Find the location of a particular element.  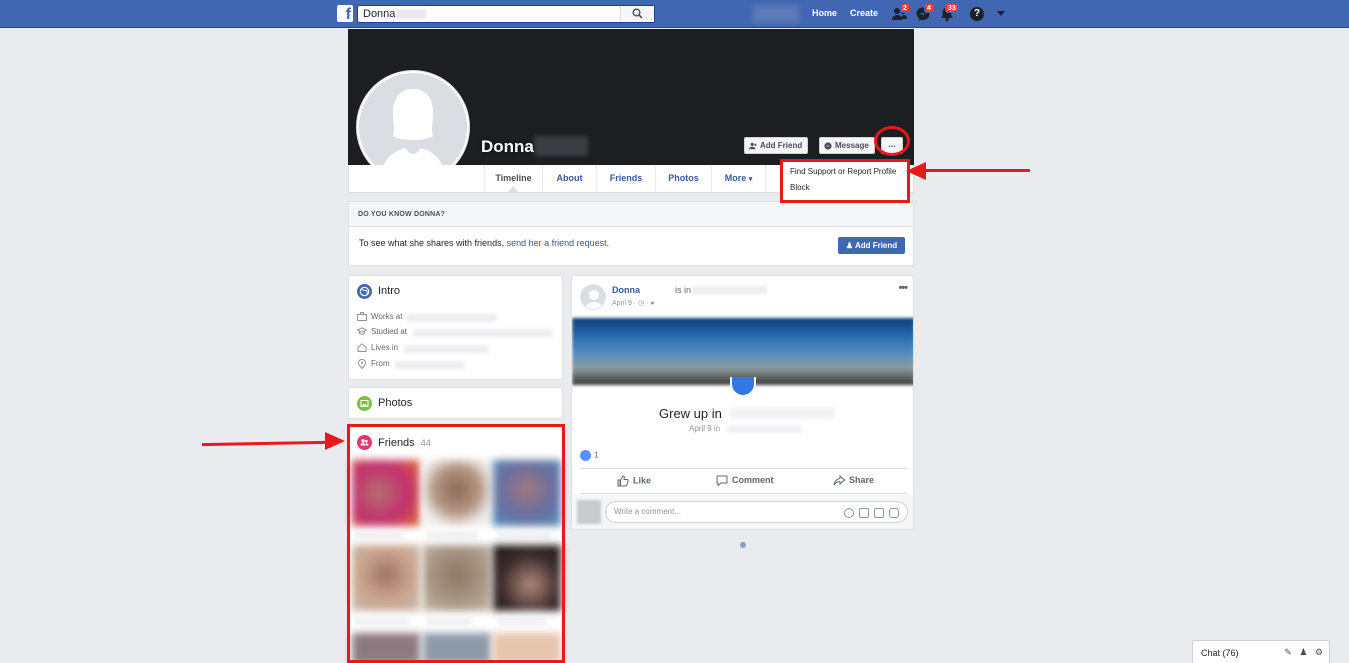

profile-name: Donna is located at coordinates (507, 146).